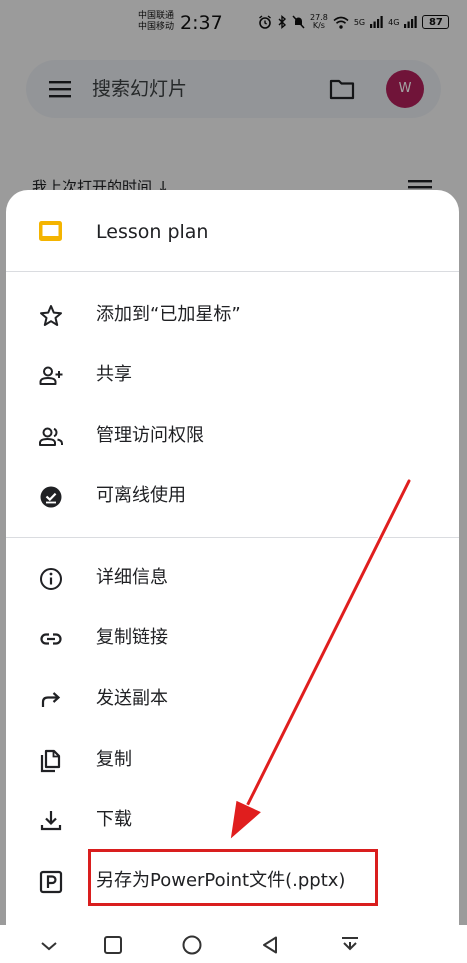 The height and width of the screenshot is (963, 467). Describe the element at coordinates (232, 496) in the screenshot. I see `menu-item-offline: 可离线使用` at that location.